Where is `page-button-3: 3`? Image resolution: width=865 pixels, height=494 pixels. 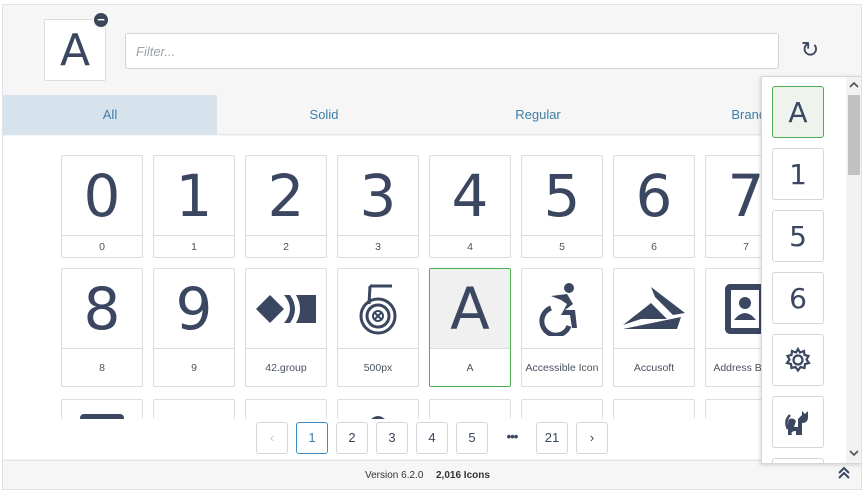
page-button-3: 3 is located at coordinates (392, 438).